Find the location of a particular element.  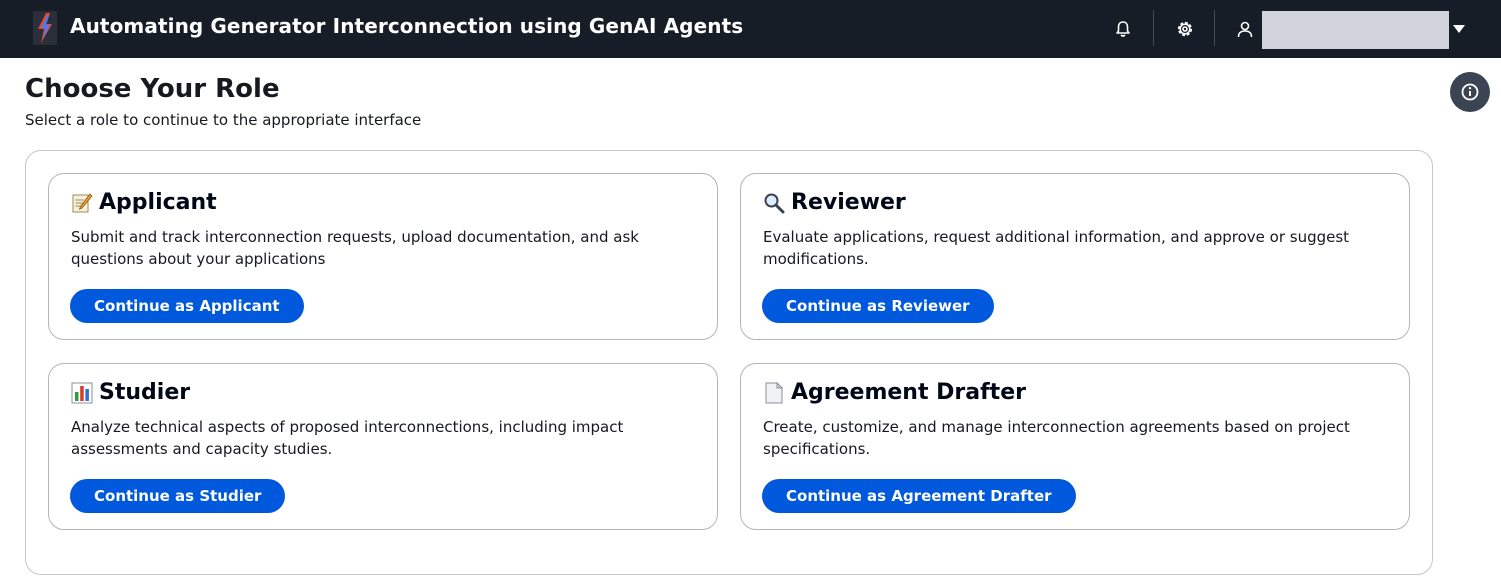

card-heading: Reviewer is located at coordinates (834, 202).